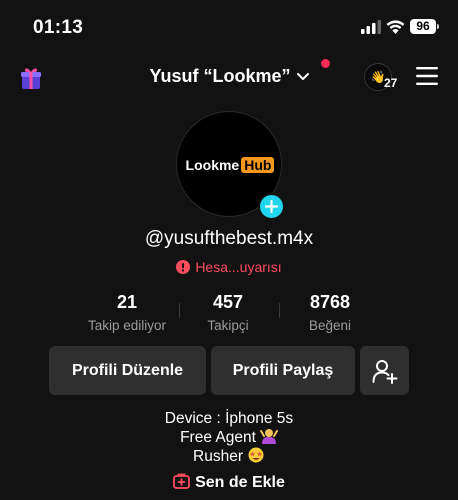 The height and width of the screenshot is (500, 458). Describe the element at coordinates (127, 325) in the screenshot. I see `stat-following-label: Takip ediliyor` at that location.